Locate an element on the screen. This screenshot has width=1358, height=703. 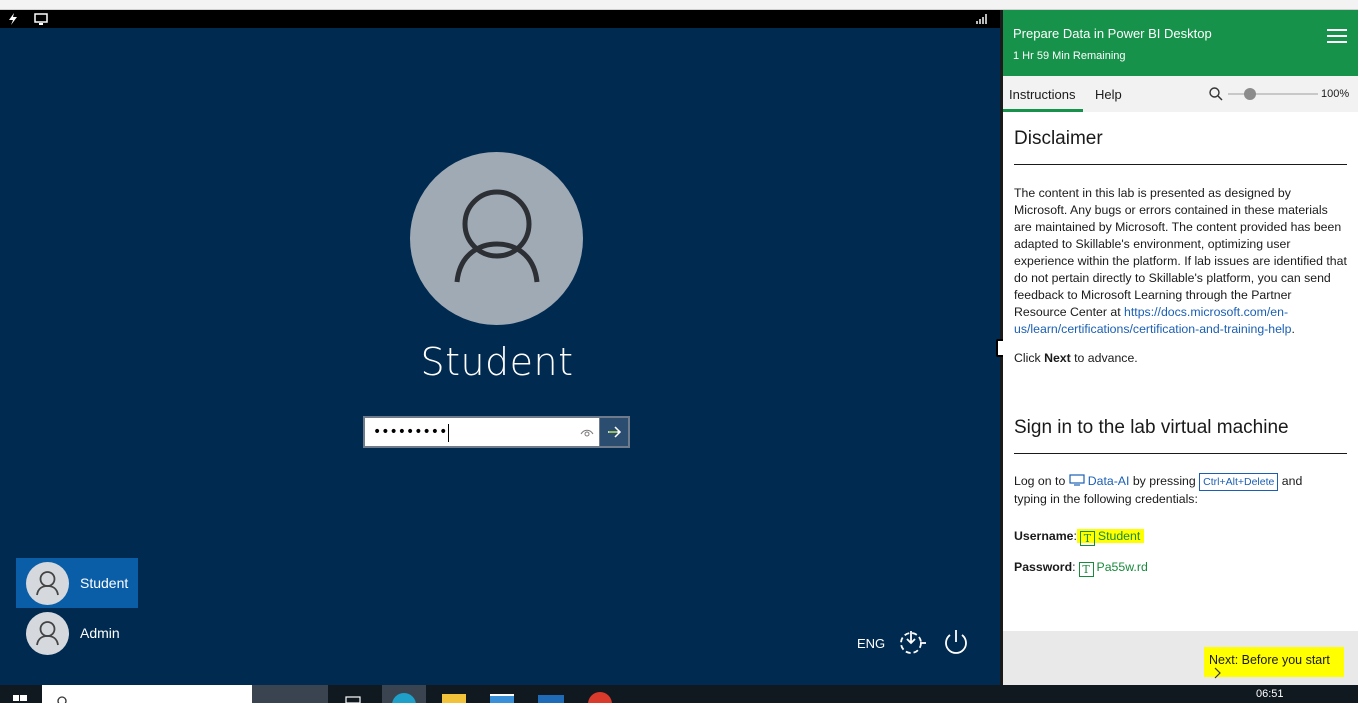
signal-icon is located at coordinates (983, 19).